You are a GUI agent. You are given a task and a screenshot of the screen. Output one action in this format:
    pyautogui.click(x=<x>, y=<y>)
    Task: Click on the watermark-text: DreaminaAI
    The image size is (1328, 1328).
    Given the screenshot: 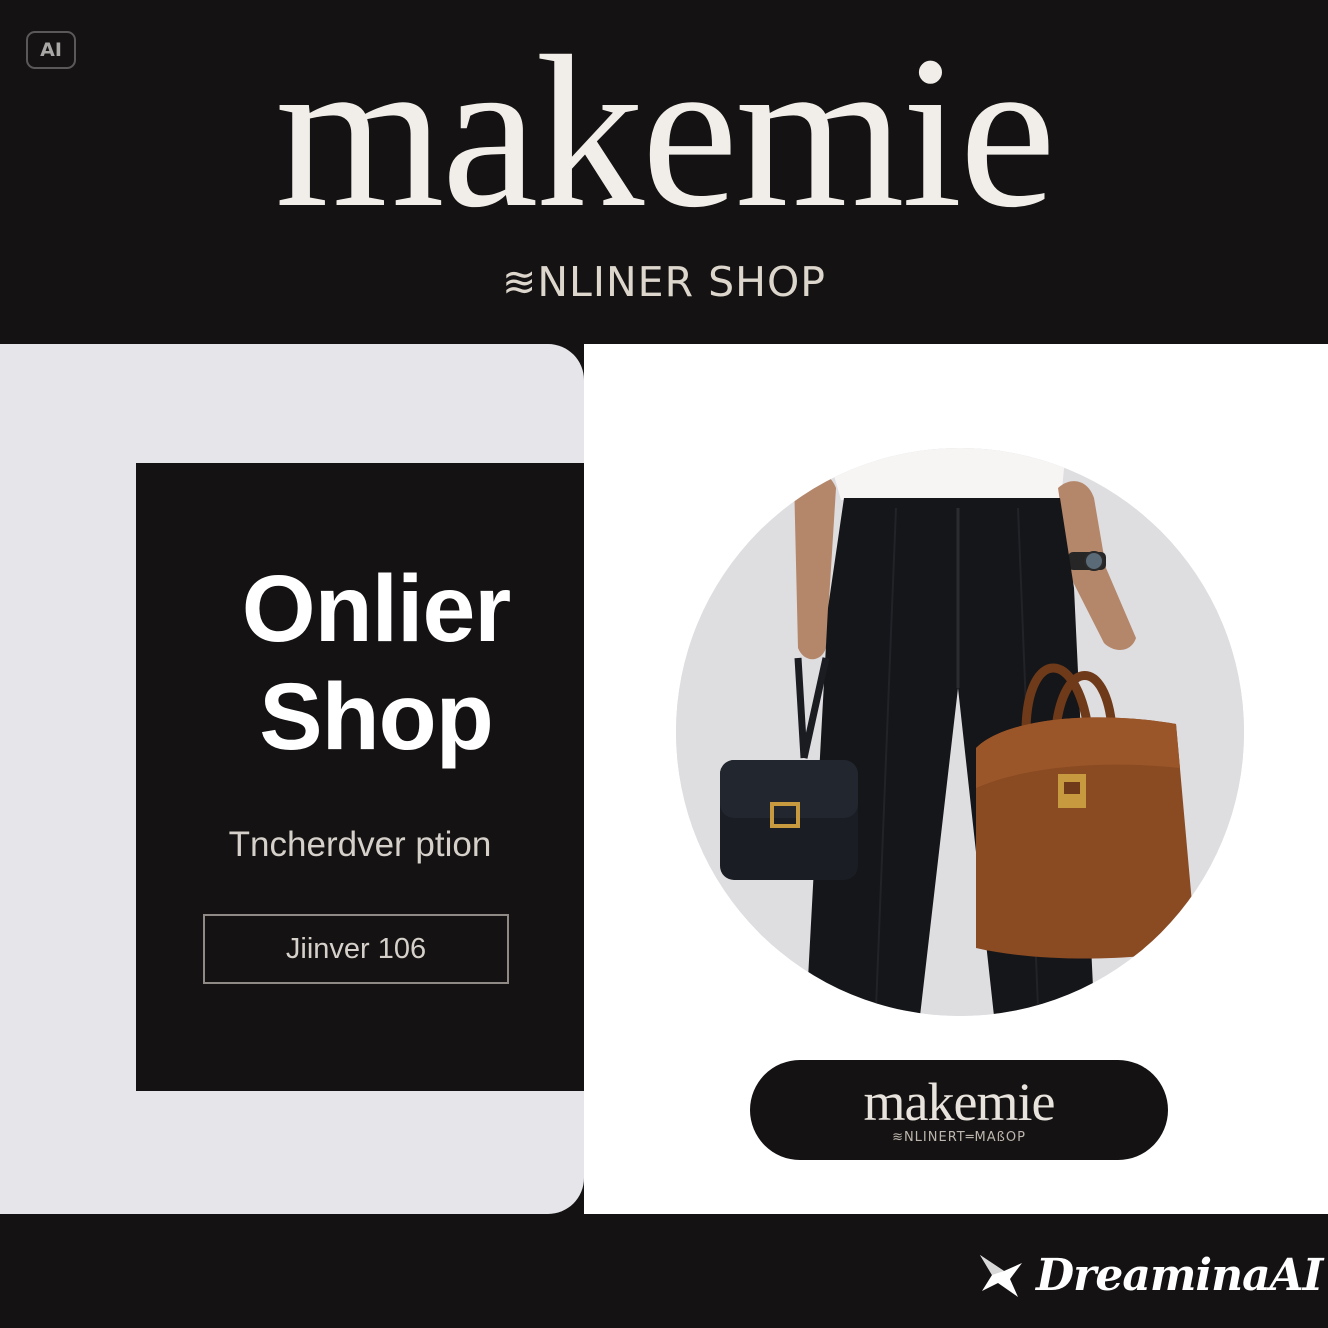 What is the action you would take?
    pyautogui.click(x=1179, y=1275)
    